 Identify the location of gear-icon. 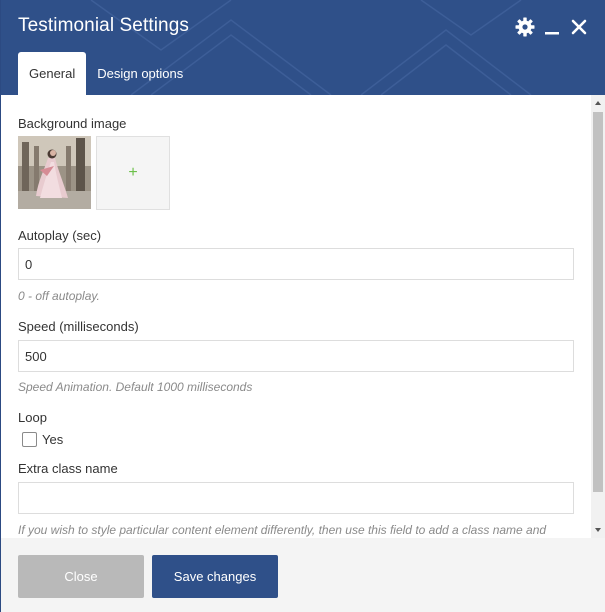
(525, 27).